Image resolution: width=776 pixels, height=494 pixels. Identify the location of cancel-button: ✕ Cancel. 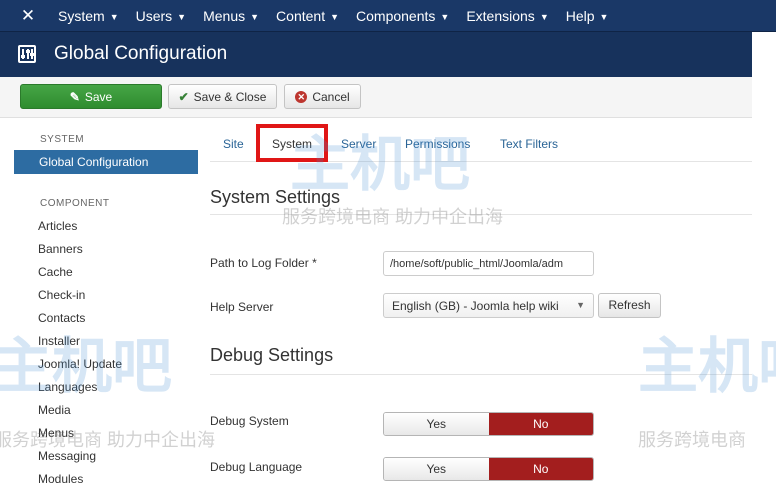
(322, 96).